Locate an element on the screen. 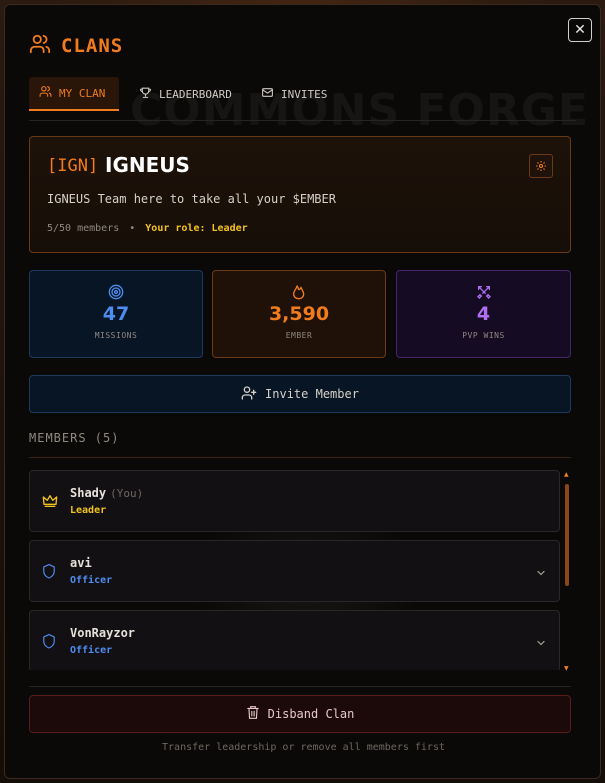  close-button: ✕ is located at coordinates (580, 30).